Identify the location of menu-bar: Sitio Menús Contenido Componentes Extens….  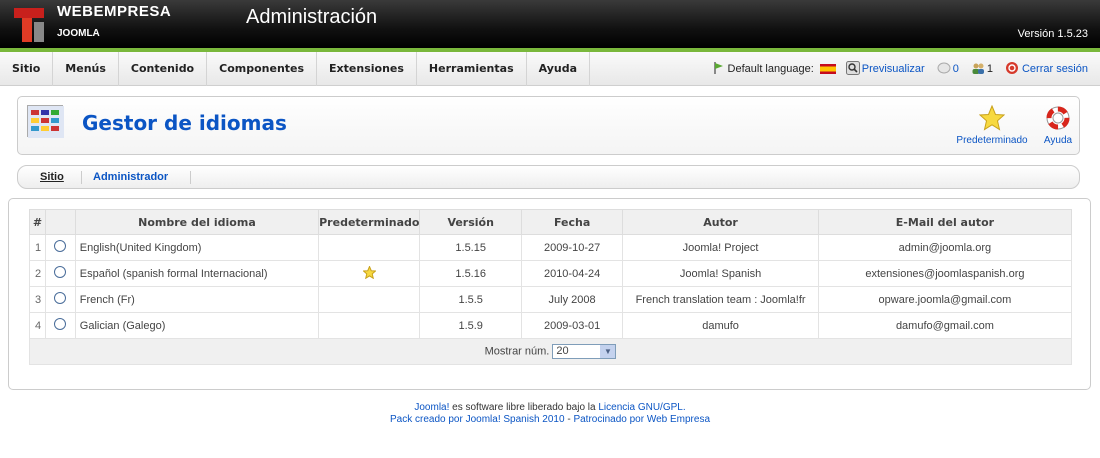
(550, 69).